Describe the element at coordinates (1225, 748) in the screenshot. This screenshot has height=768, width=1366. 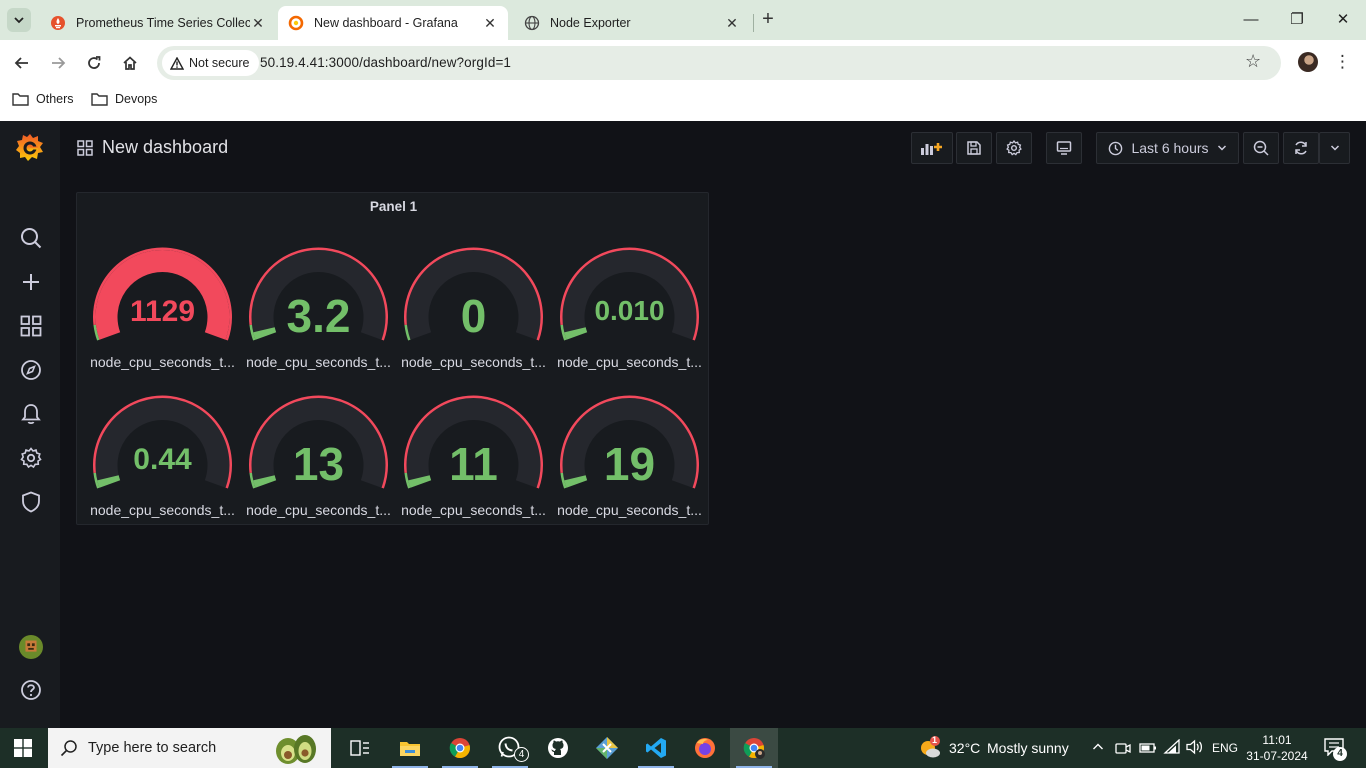
I see `input-language: ENG` at that location.